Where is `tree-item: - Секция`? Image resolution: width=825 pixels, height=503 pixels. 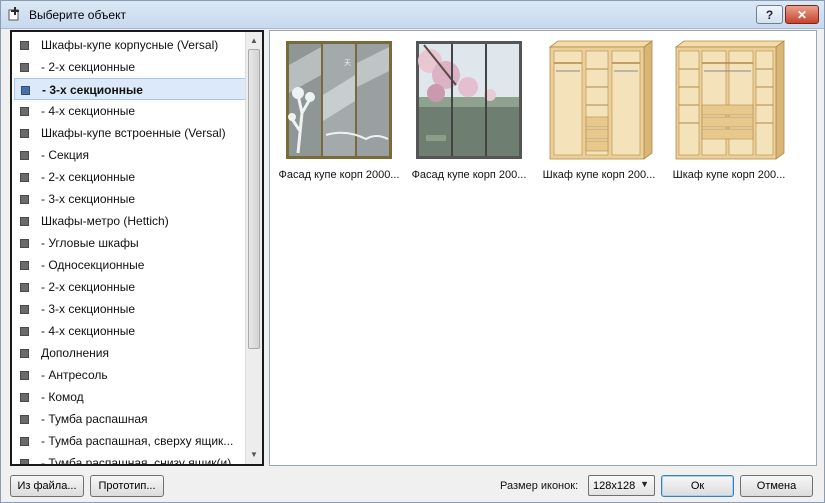
tree-item: - Секция is located at coordinates (130, 155).